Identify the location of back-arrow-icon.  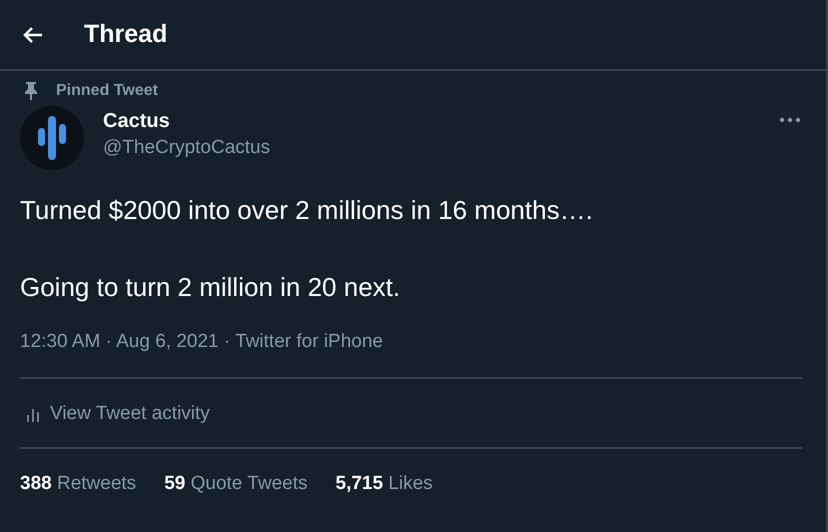
(33, 35).